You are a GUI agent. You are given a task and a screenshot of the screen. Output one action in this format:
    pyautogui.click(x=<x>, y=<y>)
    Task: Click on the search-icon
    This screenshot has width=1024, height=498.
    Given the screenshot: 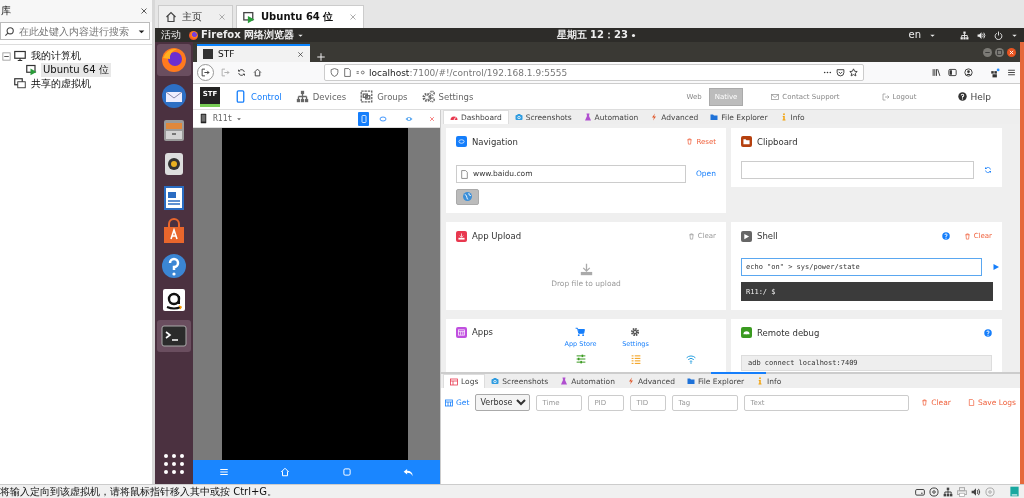 What is the action you would take?
    pyautogui.click(x=9, y=31)
    